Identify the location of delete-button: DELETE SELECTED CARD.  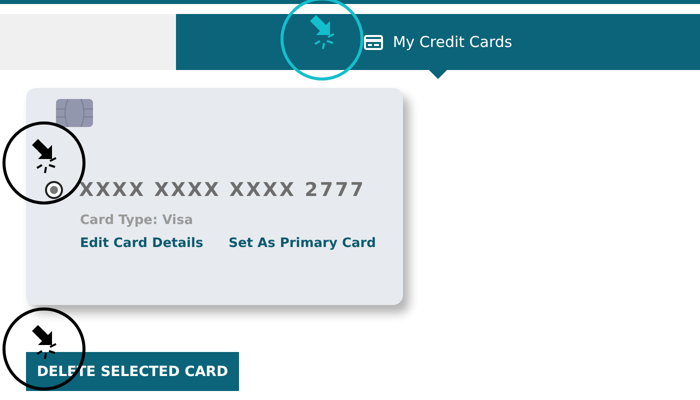
(132, 371).